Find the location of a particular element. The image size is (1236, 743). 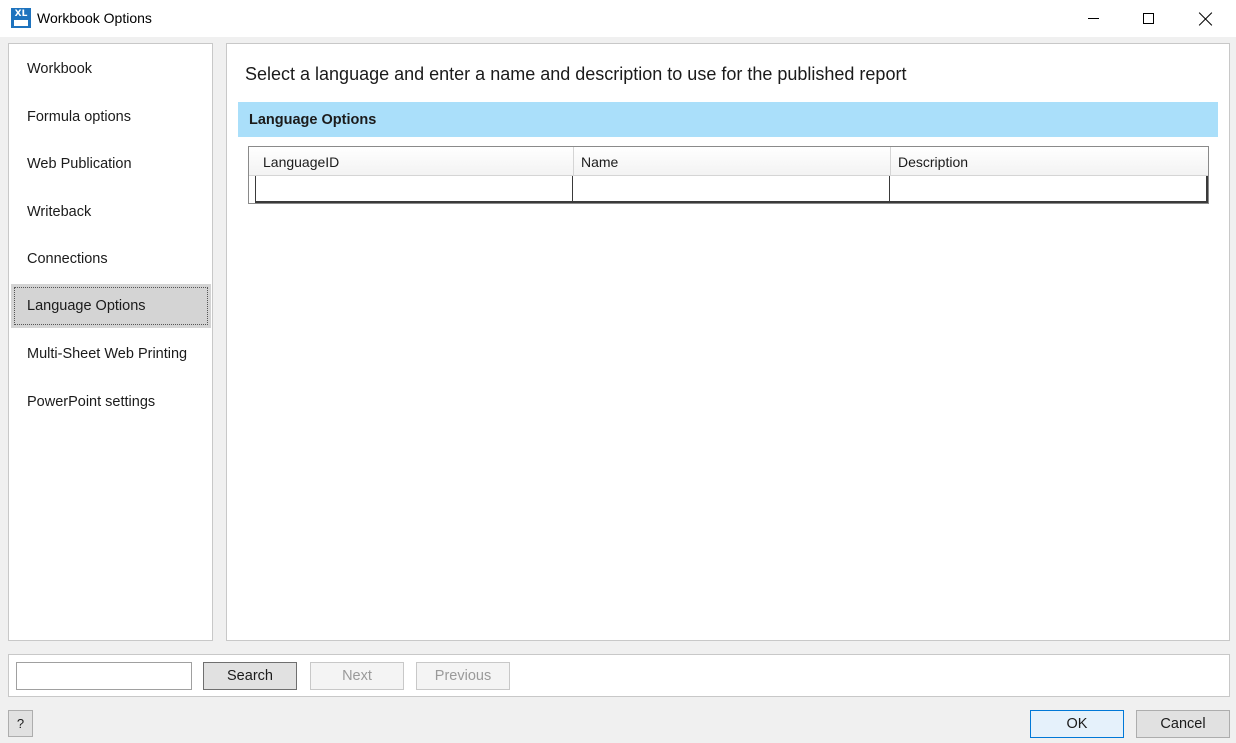

focus-ring is located at coordinates (111, 306).